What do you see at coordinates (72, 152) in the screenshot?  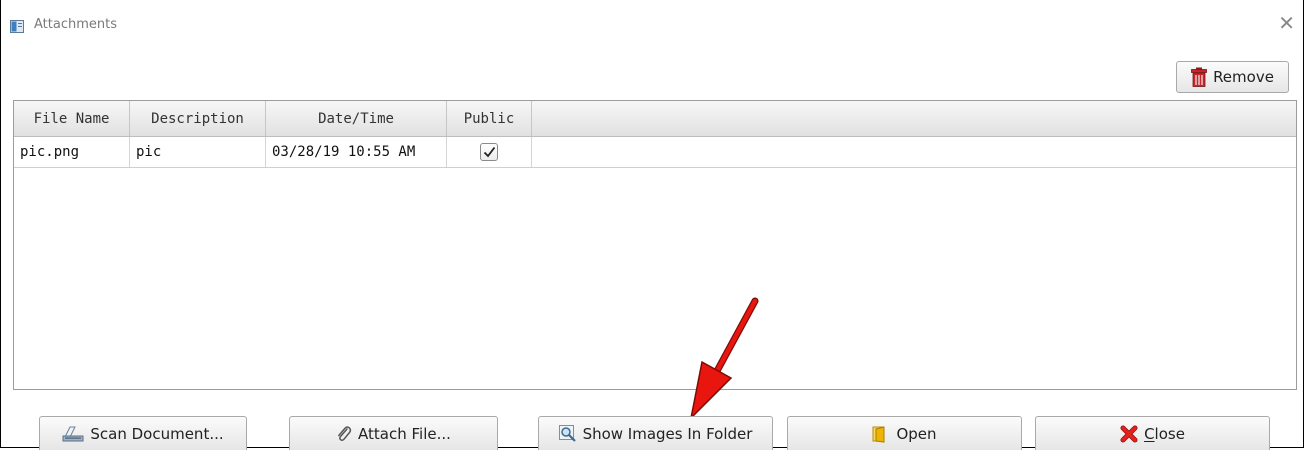 I see `cell-file-name: pic.png` at bounding box center [72, 152].